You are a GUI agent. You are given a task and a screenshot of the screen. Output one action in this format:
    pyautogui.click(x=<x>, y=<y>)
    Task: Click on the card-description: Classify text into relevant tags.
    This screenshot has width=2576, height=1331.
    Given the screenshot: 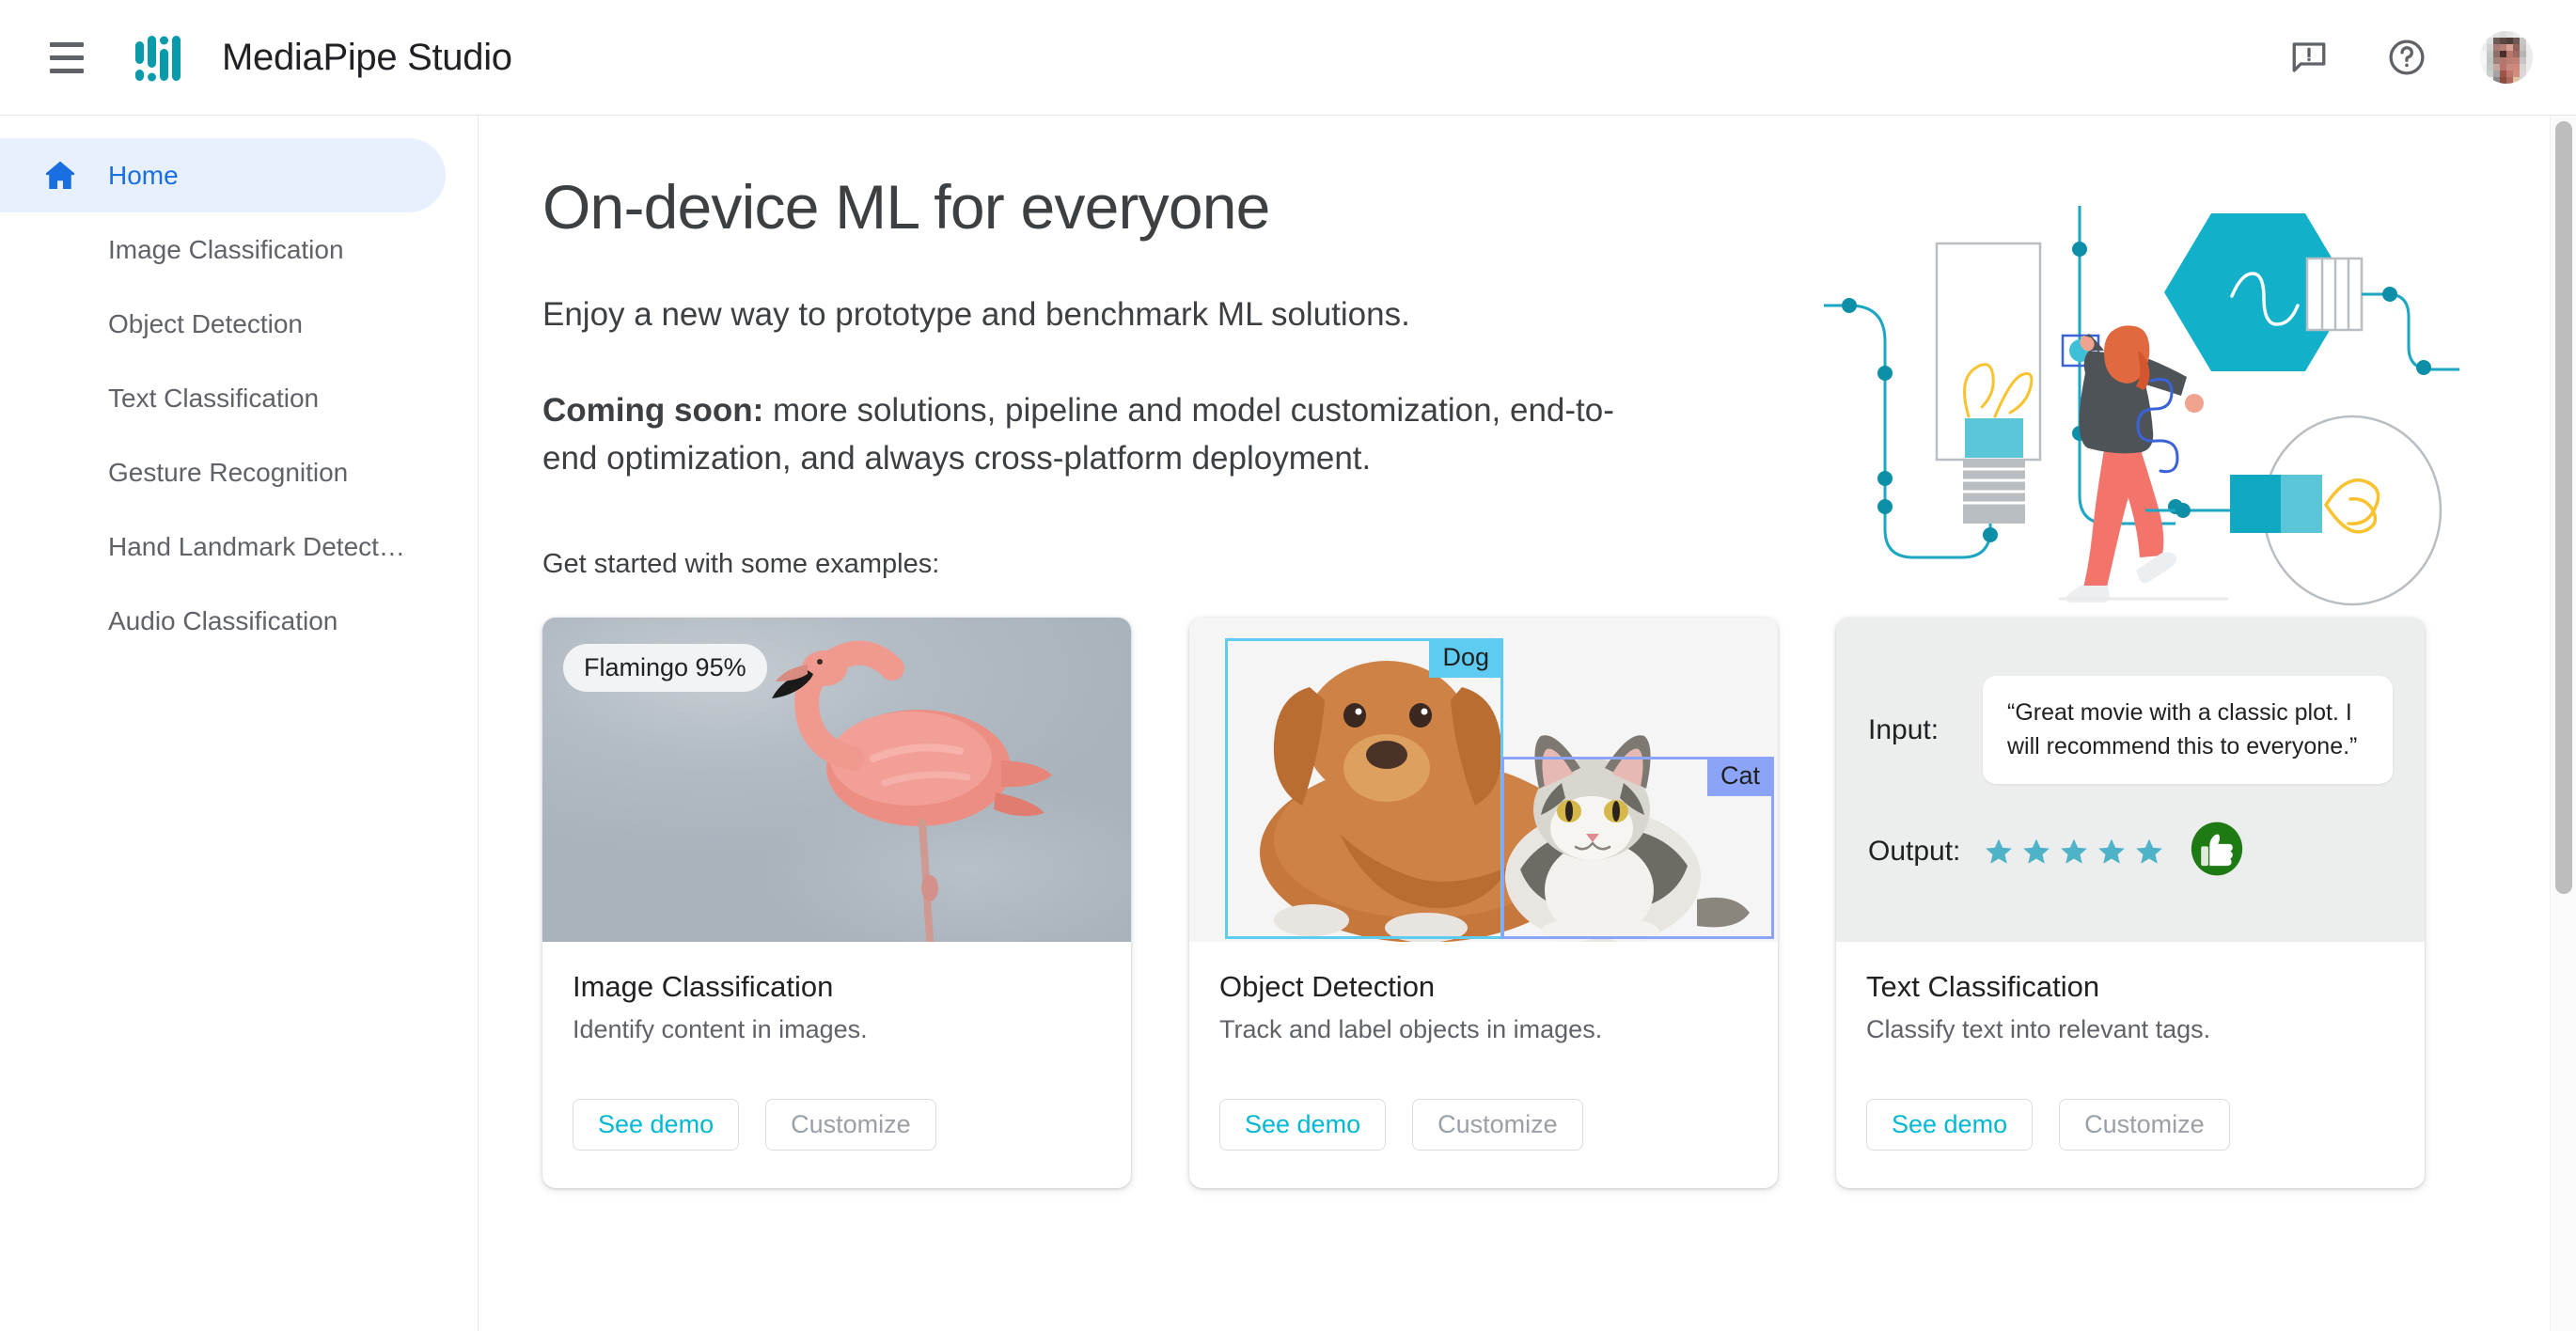 What is the action you would take?
    pyautogui.click(x=2039, y=1028)
    